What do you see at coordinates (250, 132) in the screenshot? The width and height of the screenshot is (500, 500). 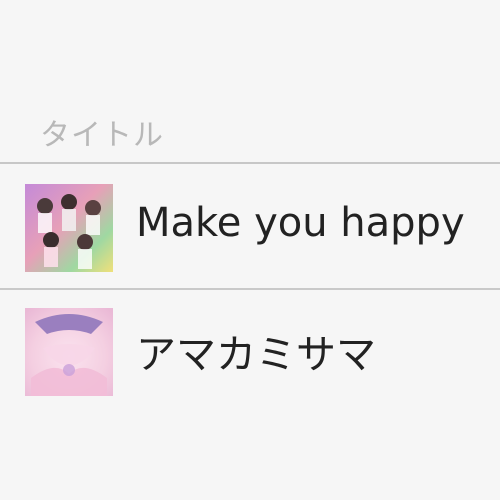 I see `column-header: タイトル` at bounding box center [250, 132].